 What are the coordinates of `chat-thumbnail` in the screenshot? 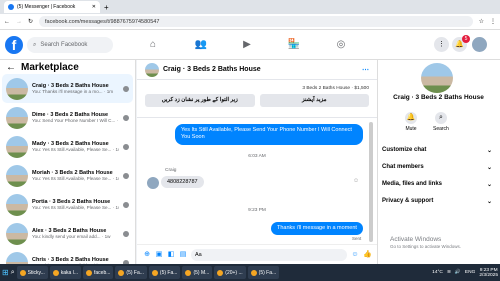 It's located at (152, 69).